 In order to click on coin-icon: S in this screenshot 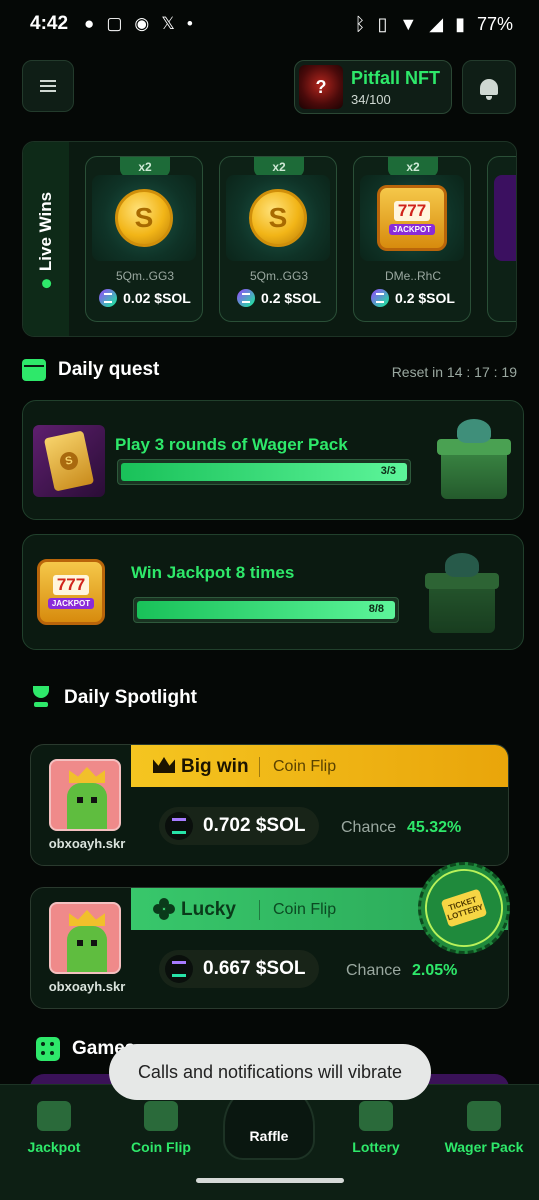, I will do `click(278, 218)`.